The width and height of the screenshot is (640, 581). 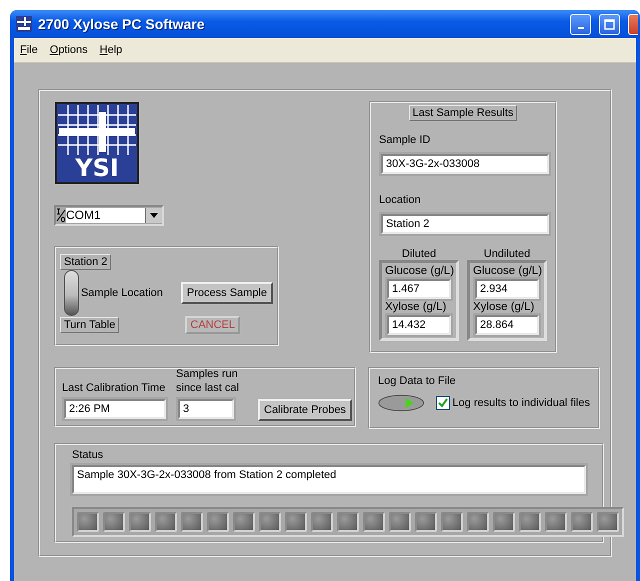 What do you see at coordinates (24, 24) in the screenshot?
I see `app-icon` at bounding box center [24, 24].